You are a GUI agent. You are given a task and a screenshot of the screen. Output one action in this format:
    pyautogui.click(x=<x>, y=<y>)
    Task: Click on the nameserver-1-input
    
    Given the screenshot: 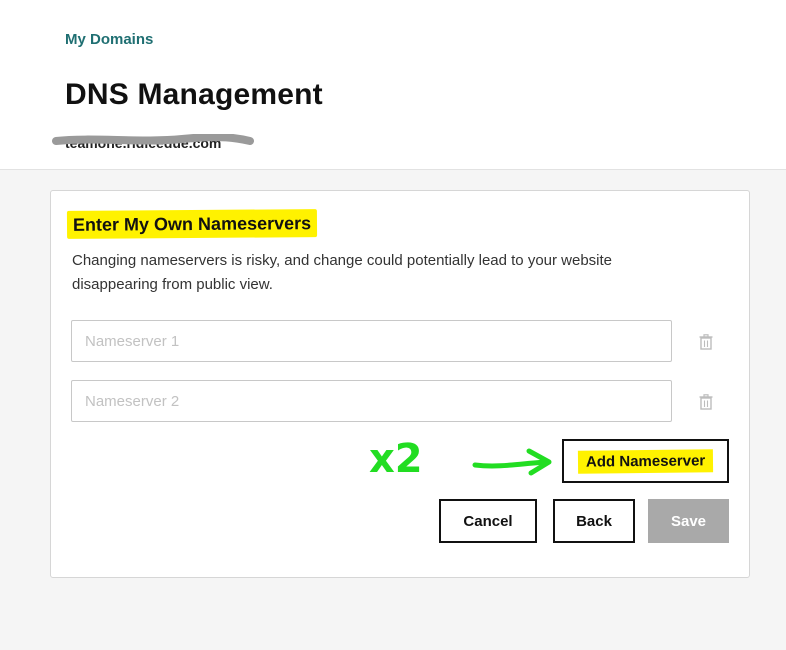 What is the action you would take?
    pyautogui.click(x=371, y=341)
    